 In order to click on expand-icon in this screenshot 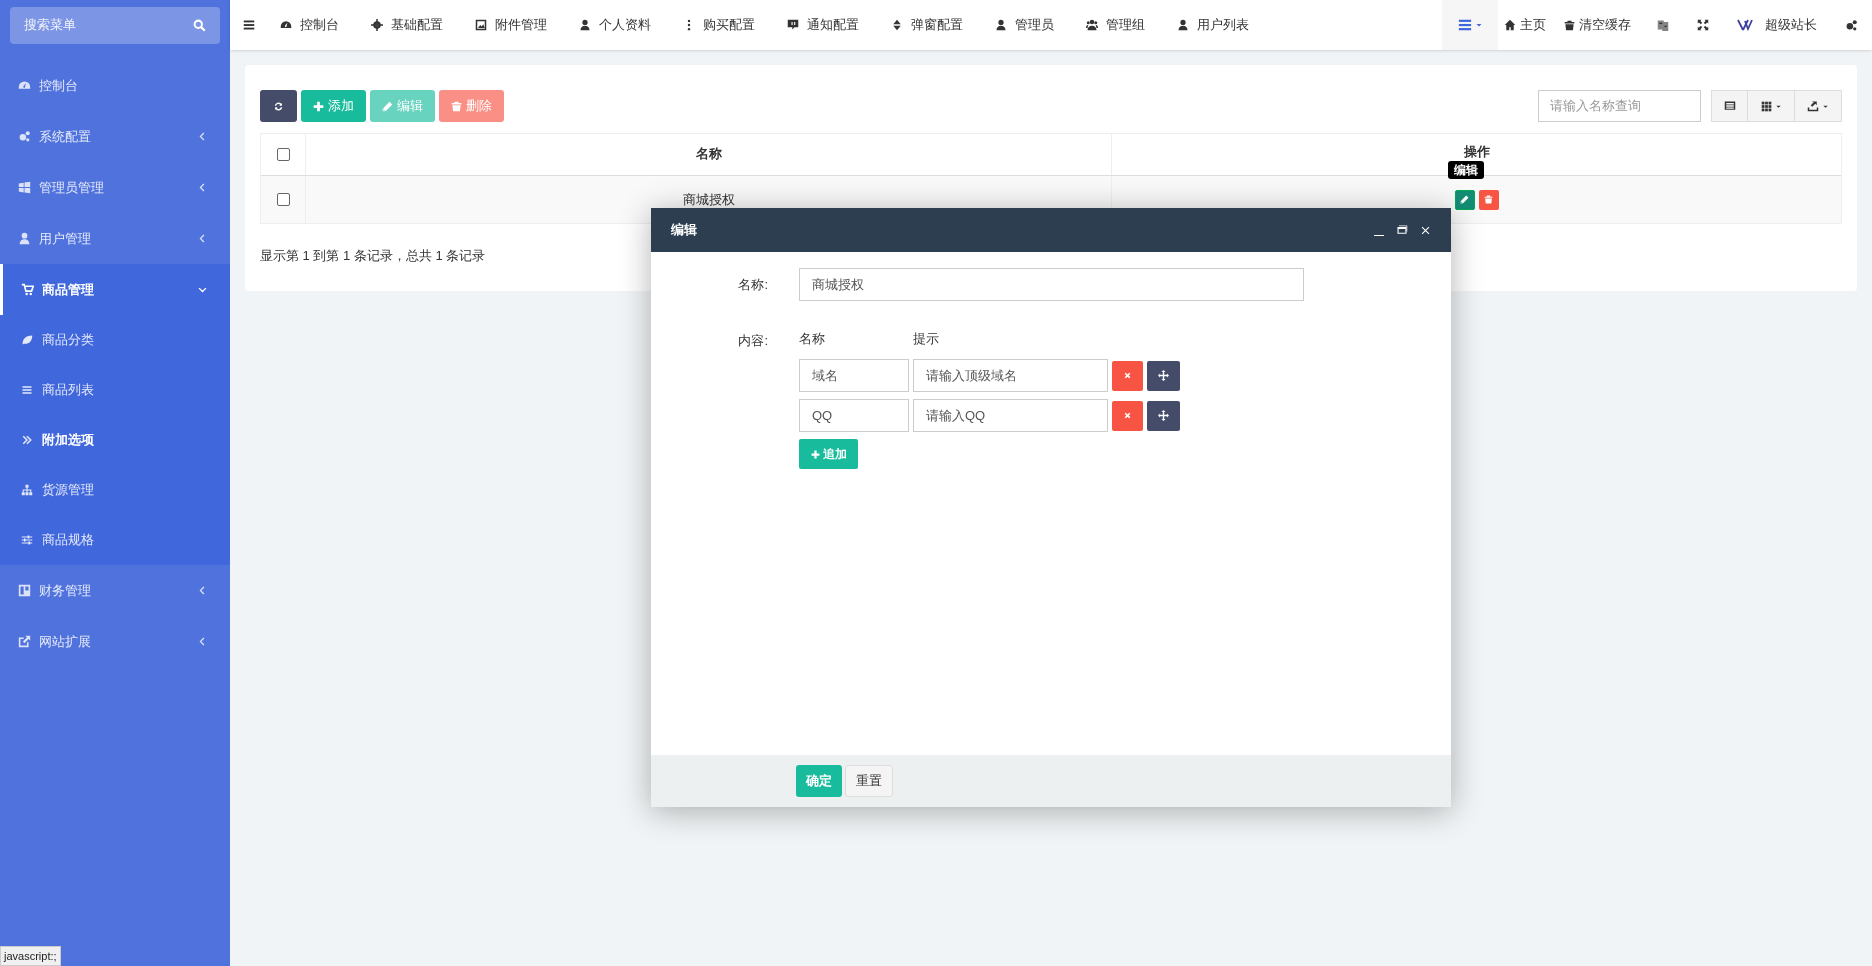, I will do `click(1703, 25)`.